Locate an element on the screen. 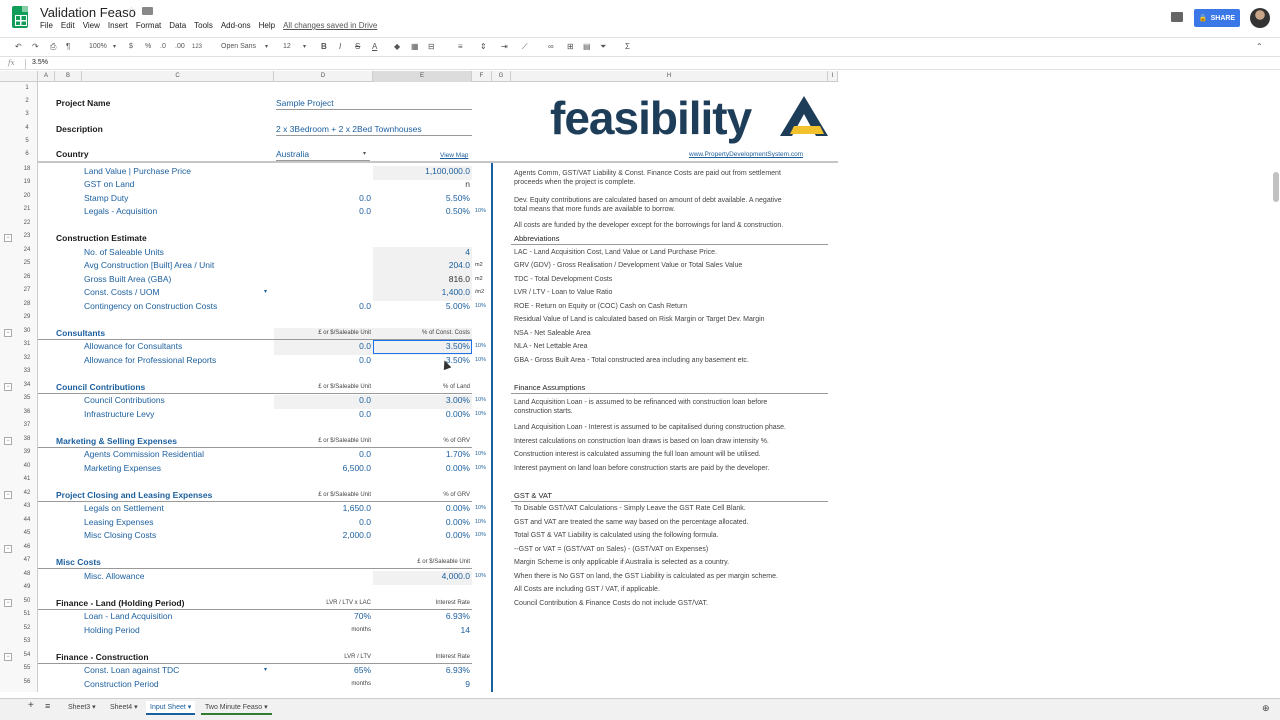 This screenshot has width=1280, height=720. row-number: 52 is located at coordinates (27, 628).